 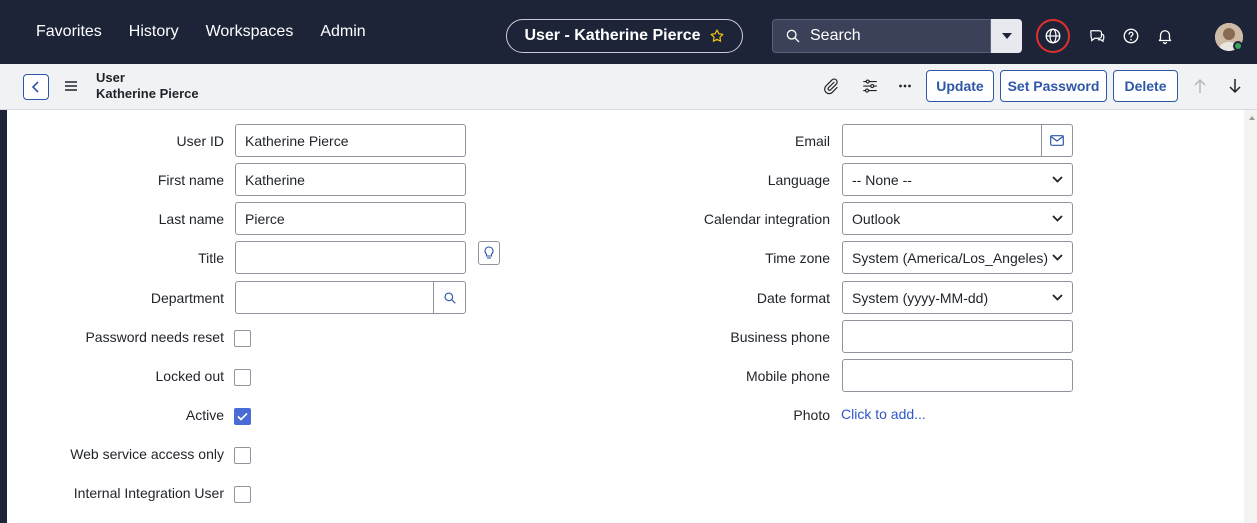 What do you see at coordinates (242, 494) in the screenshot?
I see `internal-integration-user-checkbox` at bounding box center [242, 494].